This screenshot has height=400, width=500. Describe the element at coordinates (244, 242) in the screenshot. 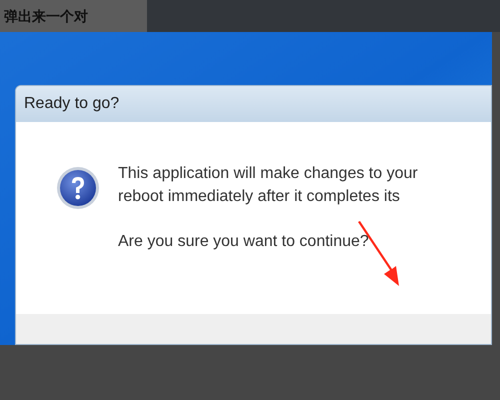

I see `question-text: Are you sure you want to continue?` at that location.